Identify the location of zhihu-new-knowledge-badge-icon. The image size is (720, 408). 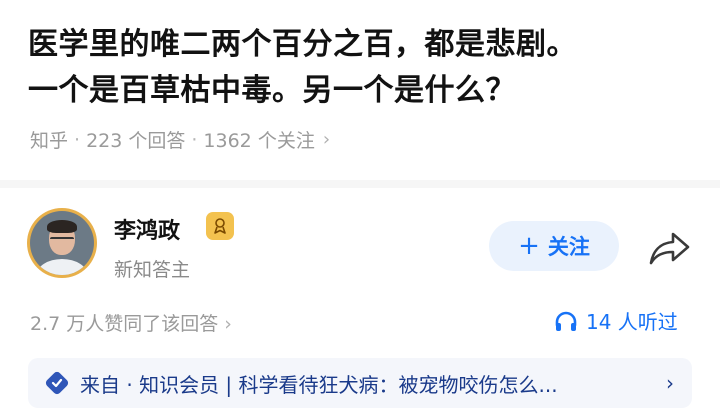
(220, 226).